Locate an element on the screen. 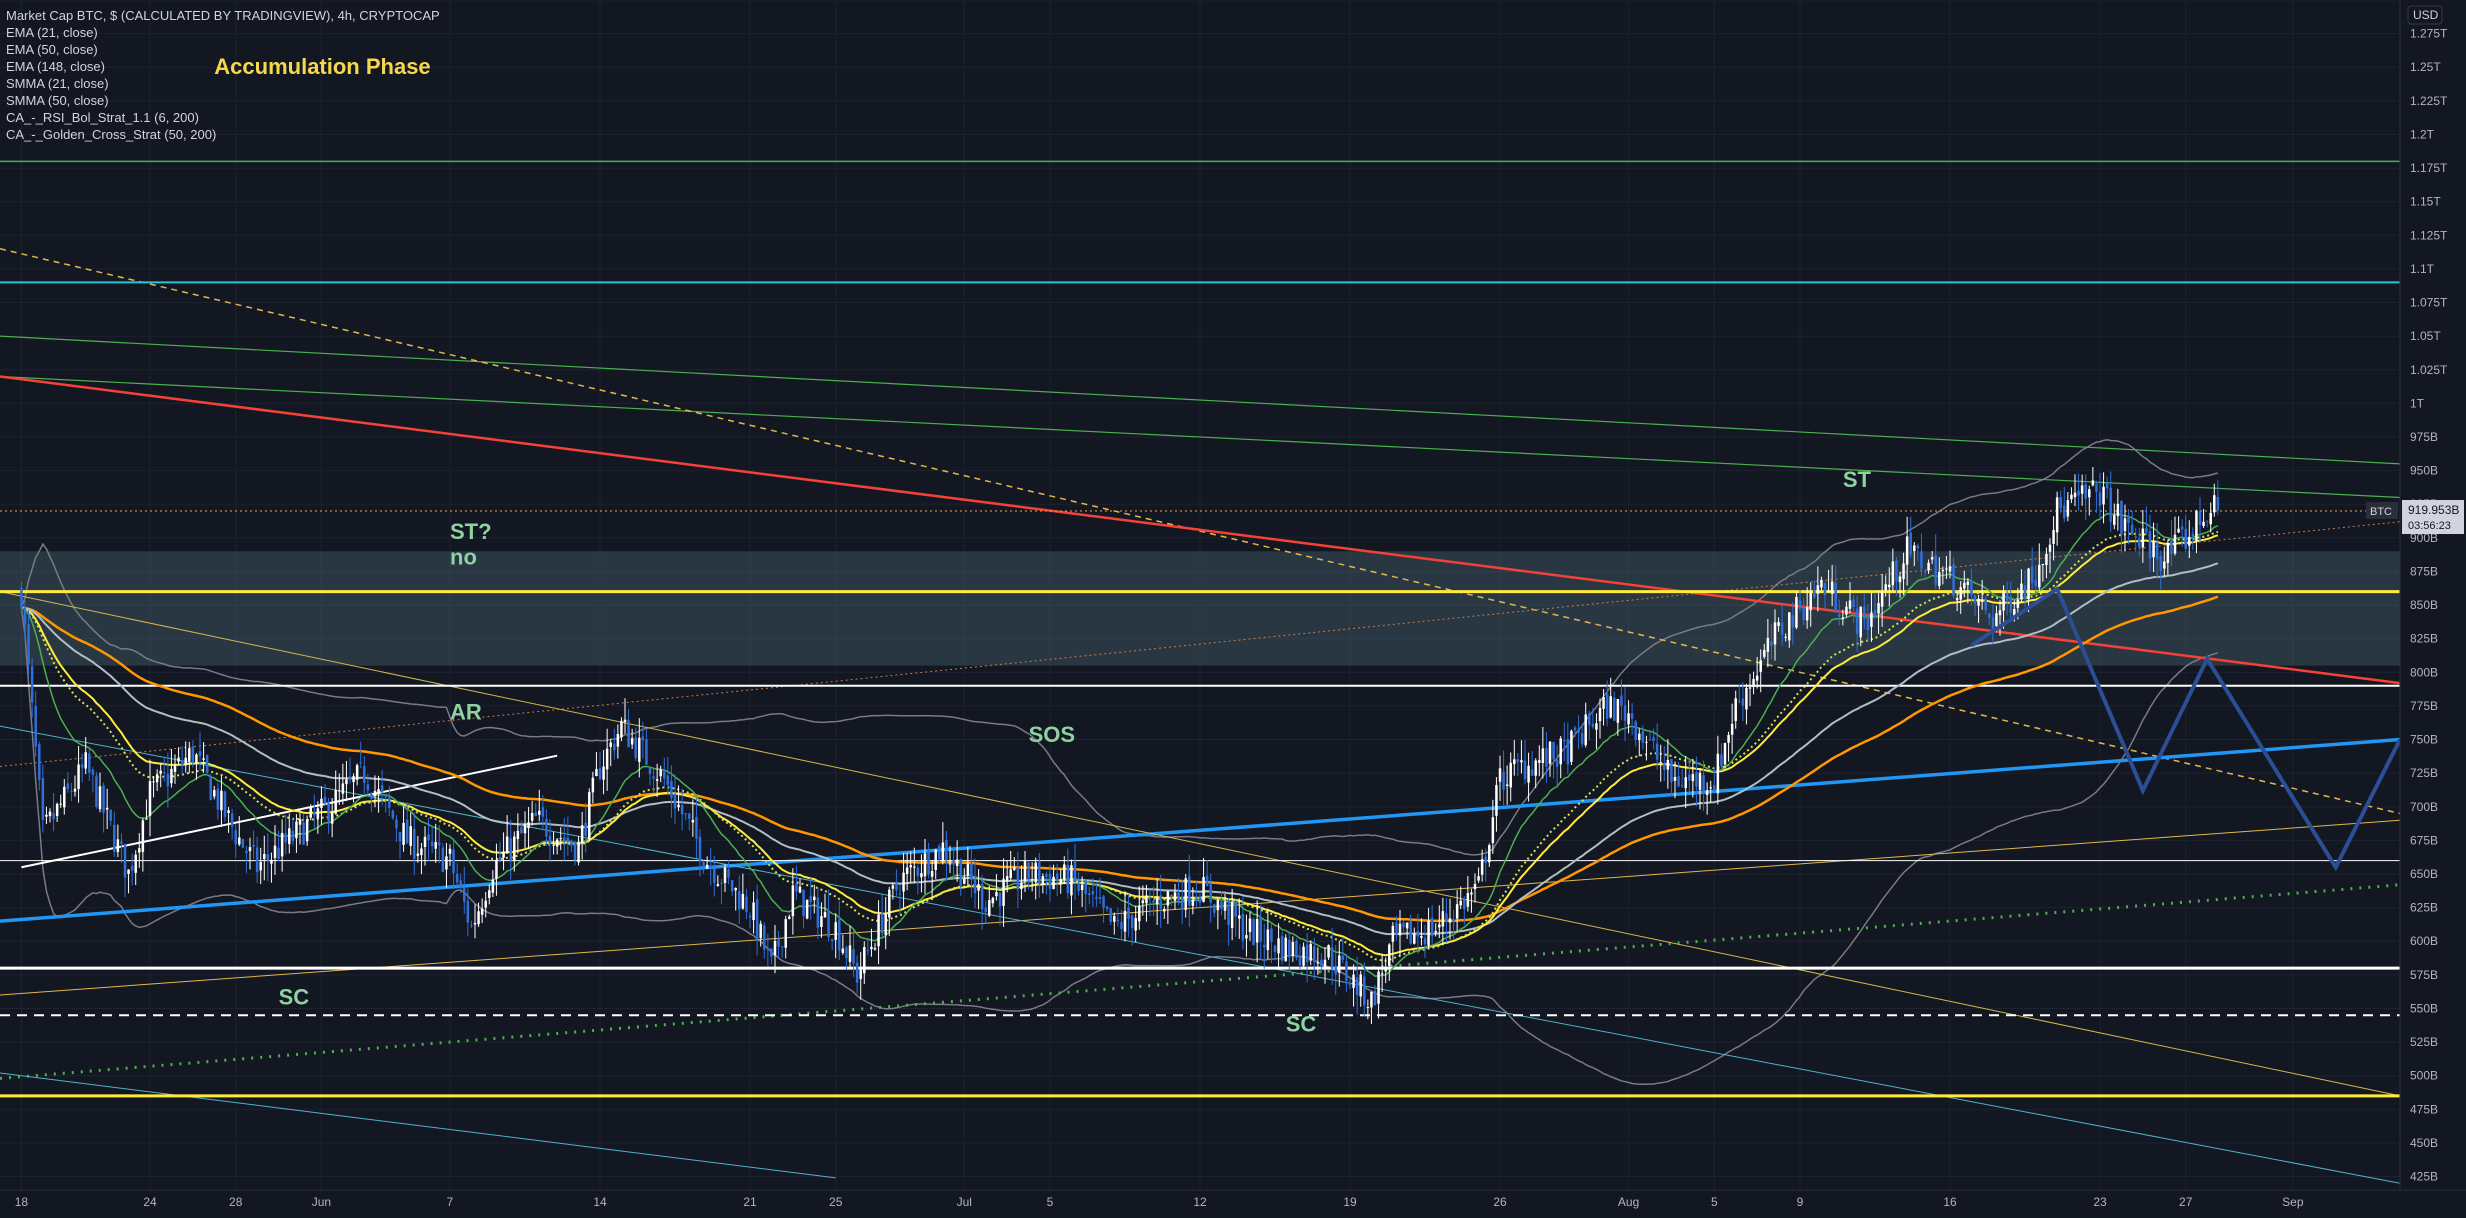 Image resolution: width=2466 pixels, height=1218 pixels. price-tick-label: 850B is located at coordinates (2424, 605).